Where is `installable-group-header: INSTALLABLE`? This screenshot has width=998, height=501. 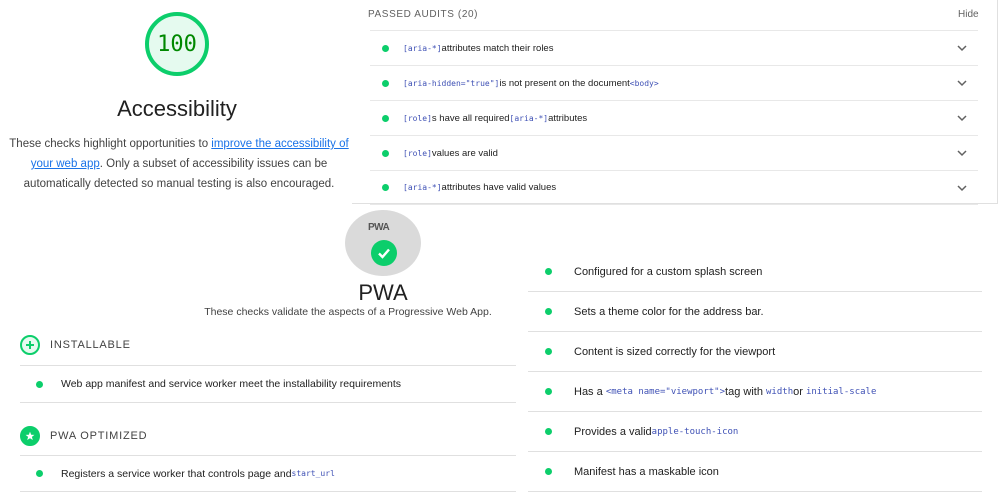 installable-group-header: INSTALLABLE is located at coordinates (75, 345).